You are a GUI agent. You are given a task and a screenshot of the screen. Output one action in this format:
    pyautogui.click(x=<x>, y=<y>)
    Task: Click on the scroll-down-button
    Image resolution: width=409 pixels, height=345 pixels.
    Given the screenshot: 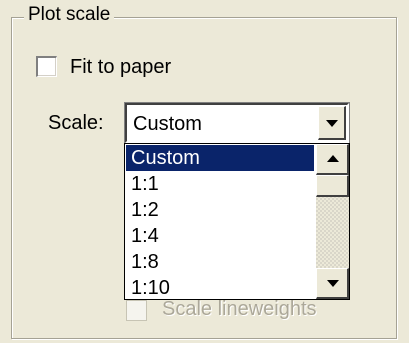 What is the action you would take?
    pyautogui.click(x=332, y=283)
    